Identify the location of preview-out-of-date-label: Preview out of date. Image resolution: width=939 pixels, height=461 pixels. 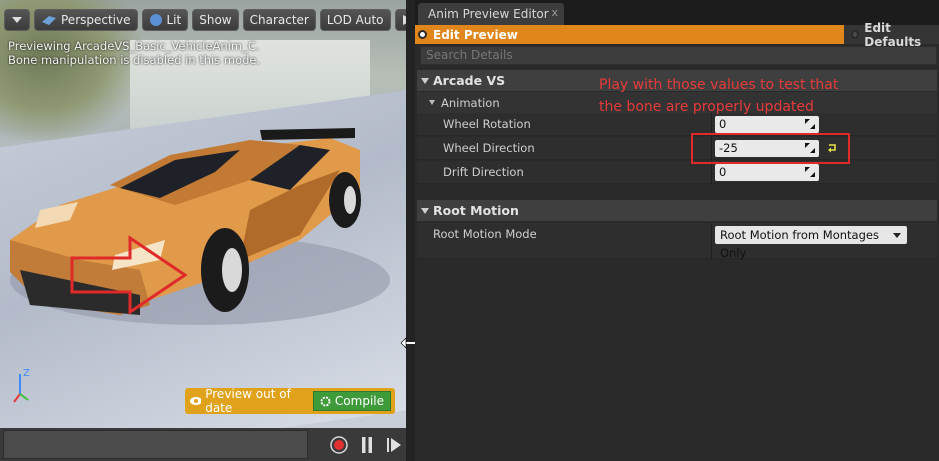
(248, 401).